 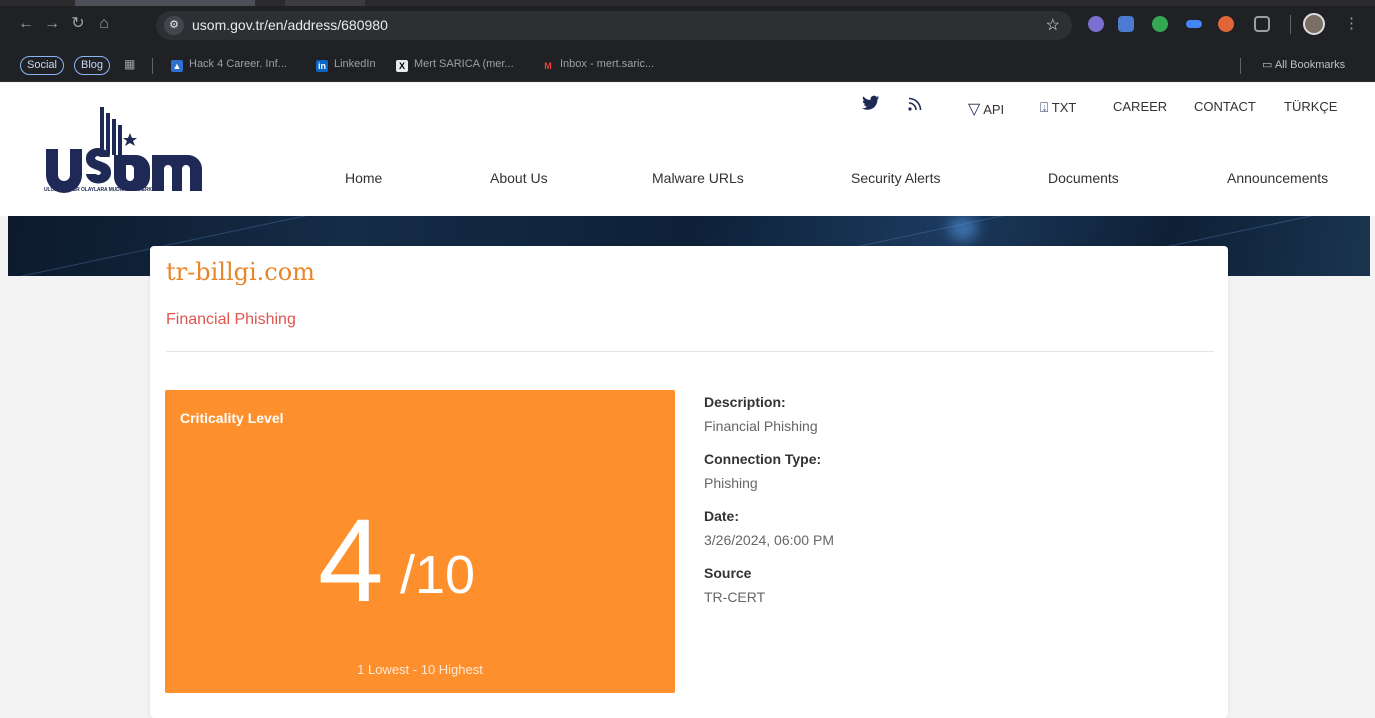 I want to click on logo-caption: ULUSAL SIBER OLAYLARA MUDAHALE MERKEZI, so click(x=102, y=190).